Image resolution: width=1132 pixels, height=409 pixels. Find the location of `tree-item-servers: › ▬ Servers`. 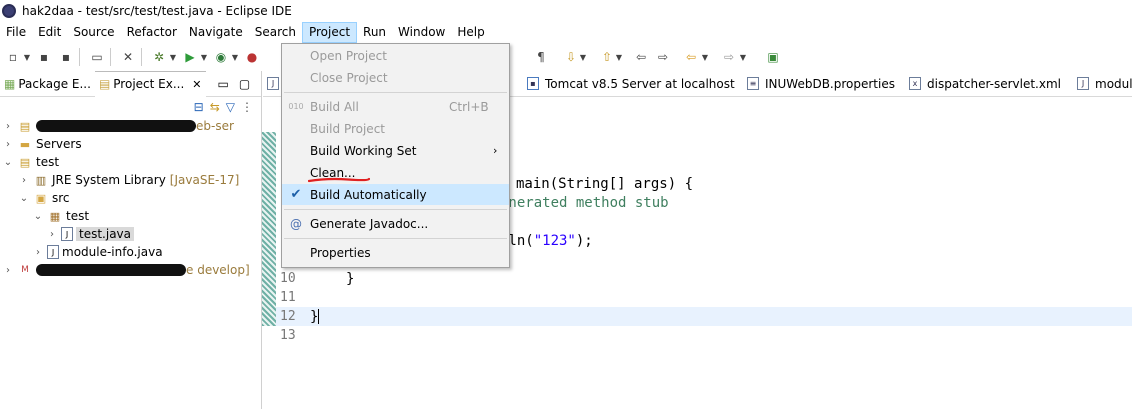

tree-item-servers: › ▬ Servers is located at coordinates (130, 144).